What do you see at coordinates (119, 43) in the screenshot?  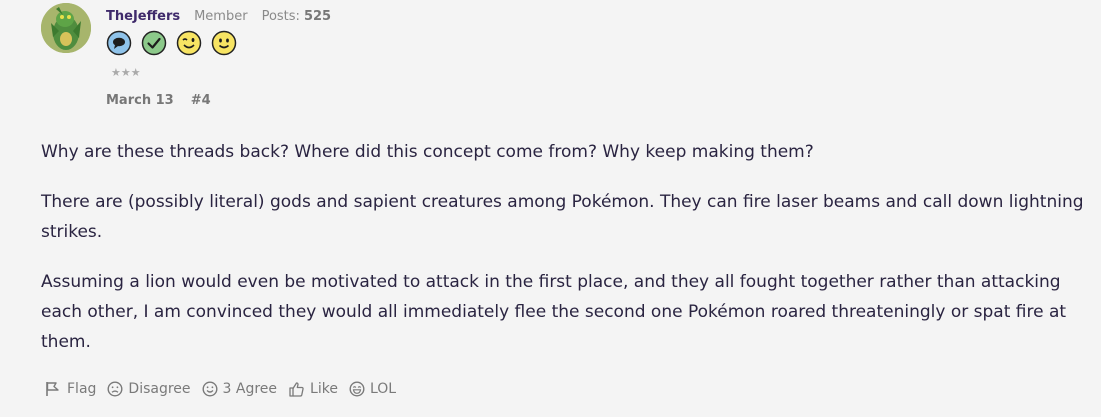 I see `speech-bubble-icon` at bounding box center [119, 43].